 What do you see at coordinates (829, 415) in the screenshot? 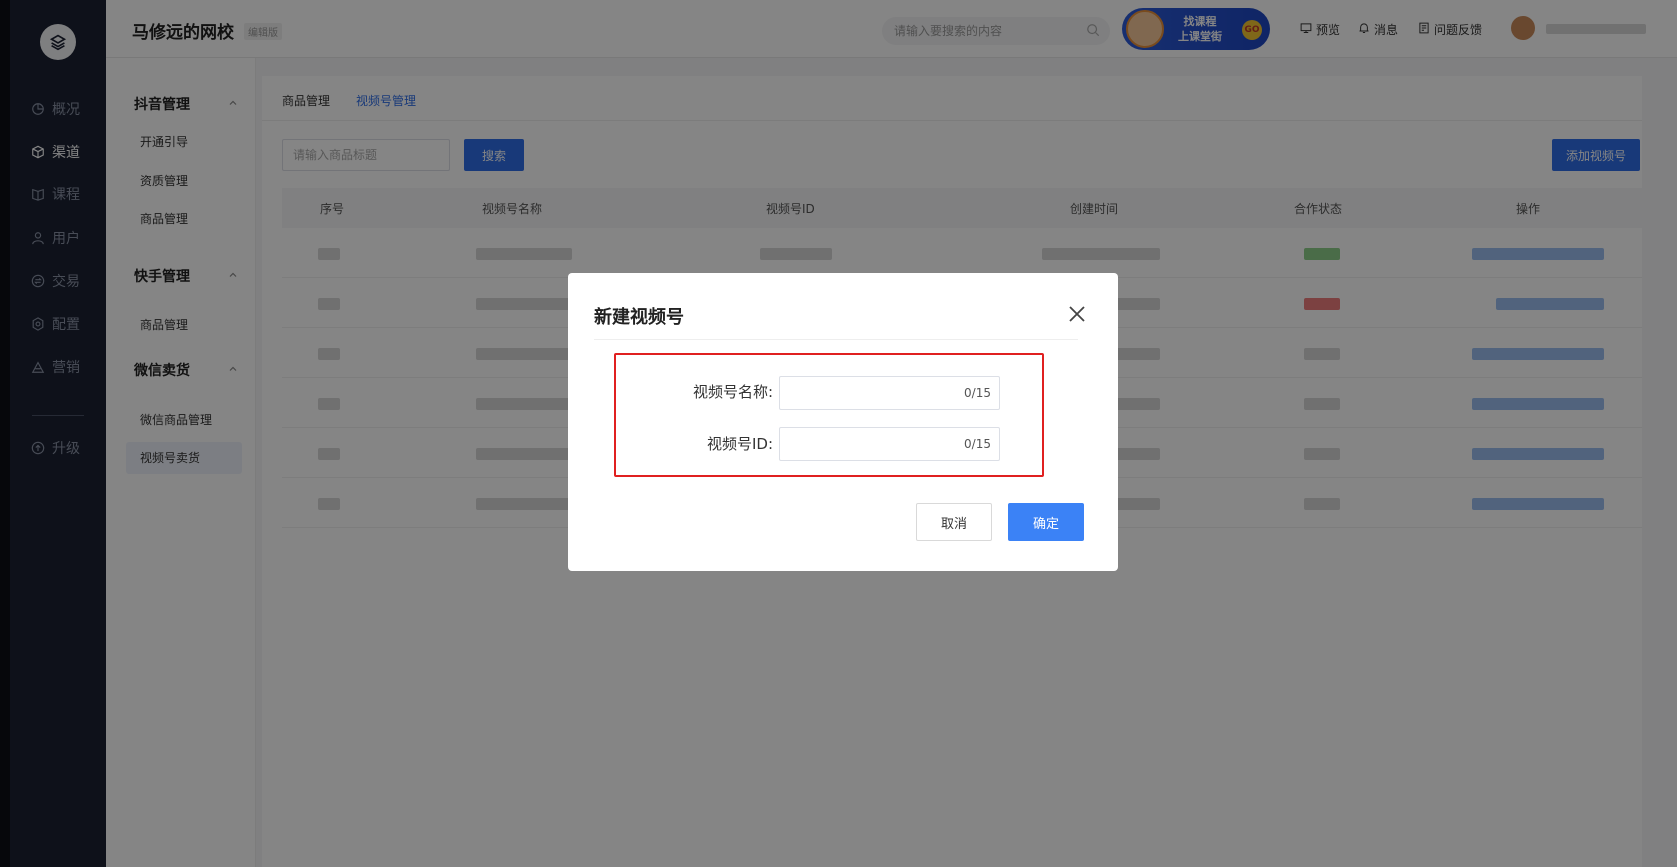
I see `form-highlight-box: 视频号名称: 0/15 视频号ID: 0/15` at bounding box center [829, 415].